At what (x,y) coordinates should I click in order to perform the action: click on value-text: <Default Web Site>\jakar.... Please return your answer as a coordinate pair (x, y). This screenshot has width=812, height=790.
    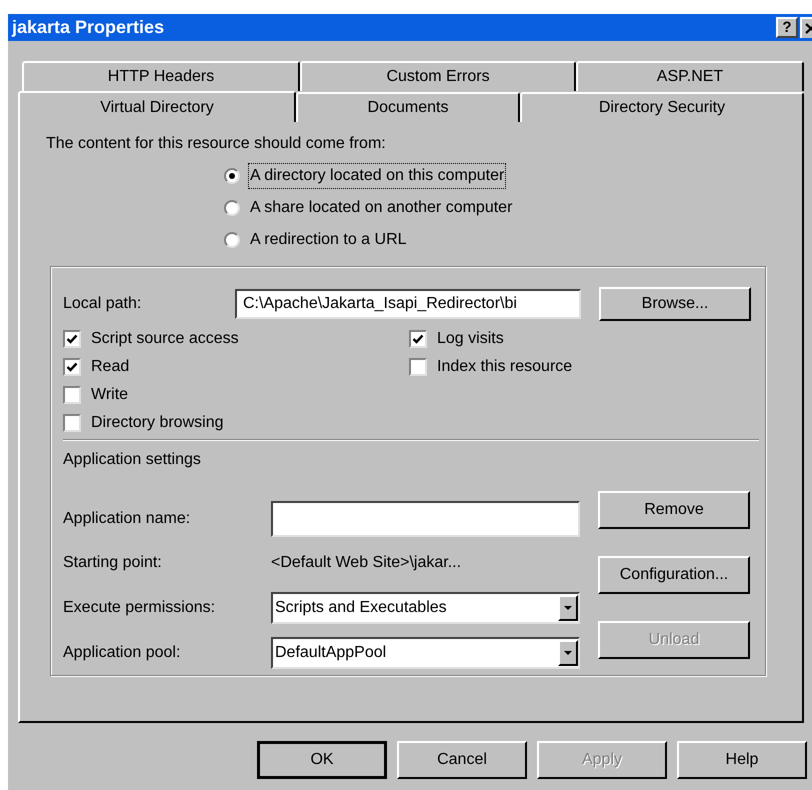
    Looking at the image, I should click on (366, 563).